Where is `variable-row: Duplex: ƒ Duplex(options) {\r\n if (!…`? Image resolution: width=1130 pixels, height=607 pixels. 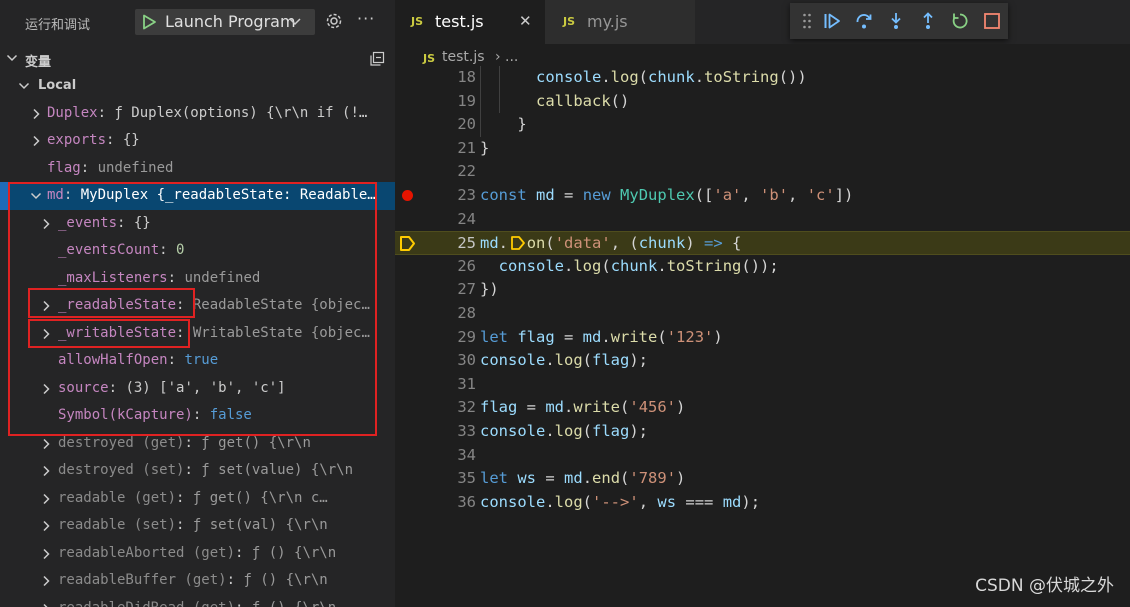 variable-row: Duplex: ƒ Duplex(options) {\r\n if (!… is located at coordinates (197, 114).